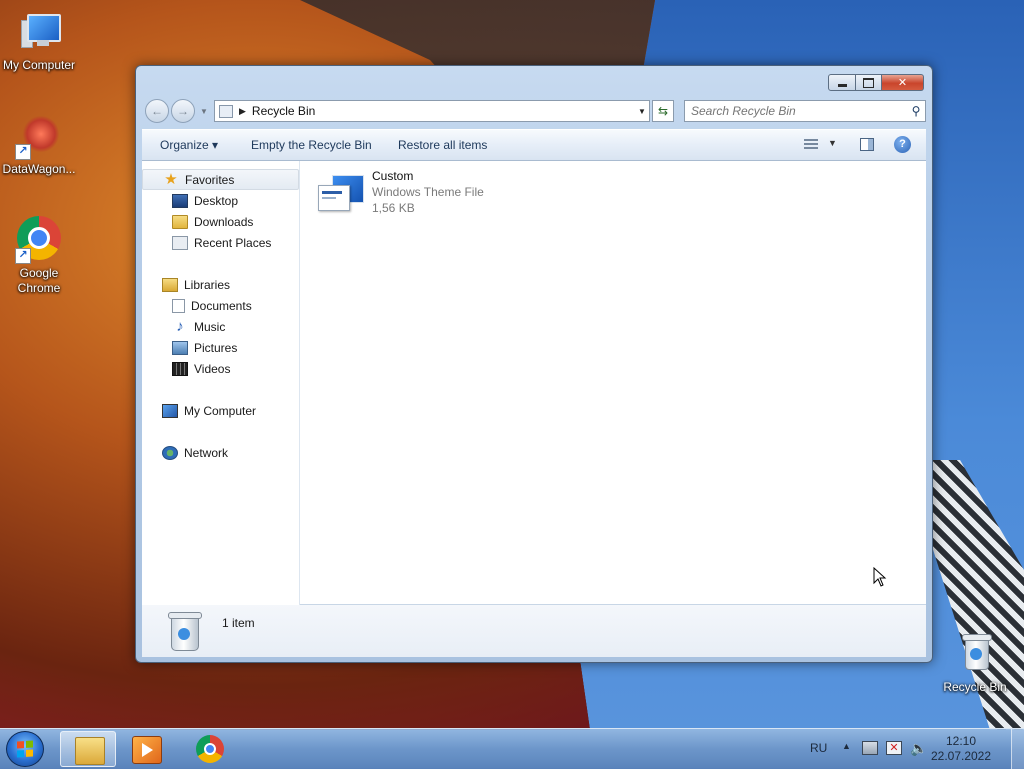 This screenshot has height=769, width=1024. What do you see at coordinates (975, 687) in the screenshot?
I see `desktop-icon-label: Recycle Bin` at bounding box center [975, 687].